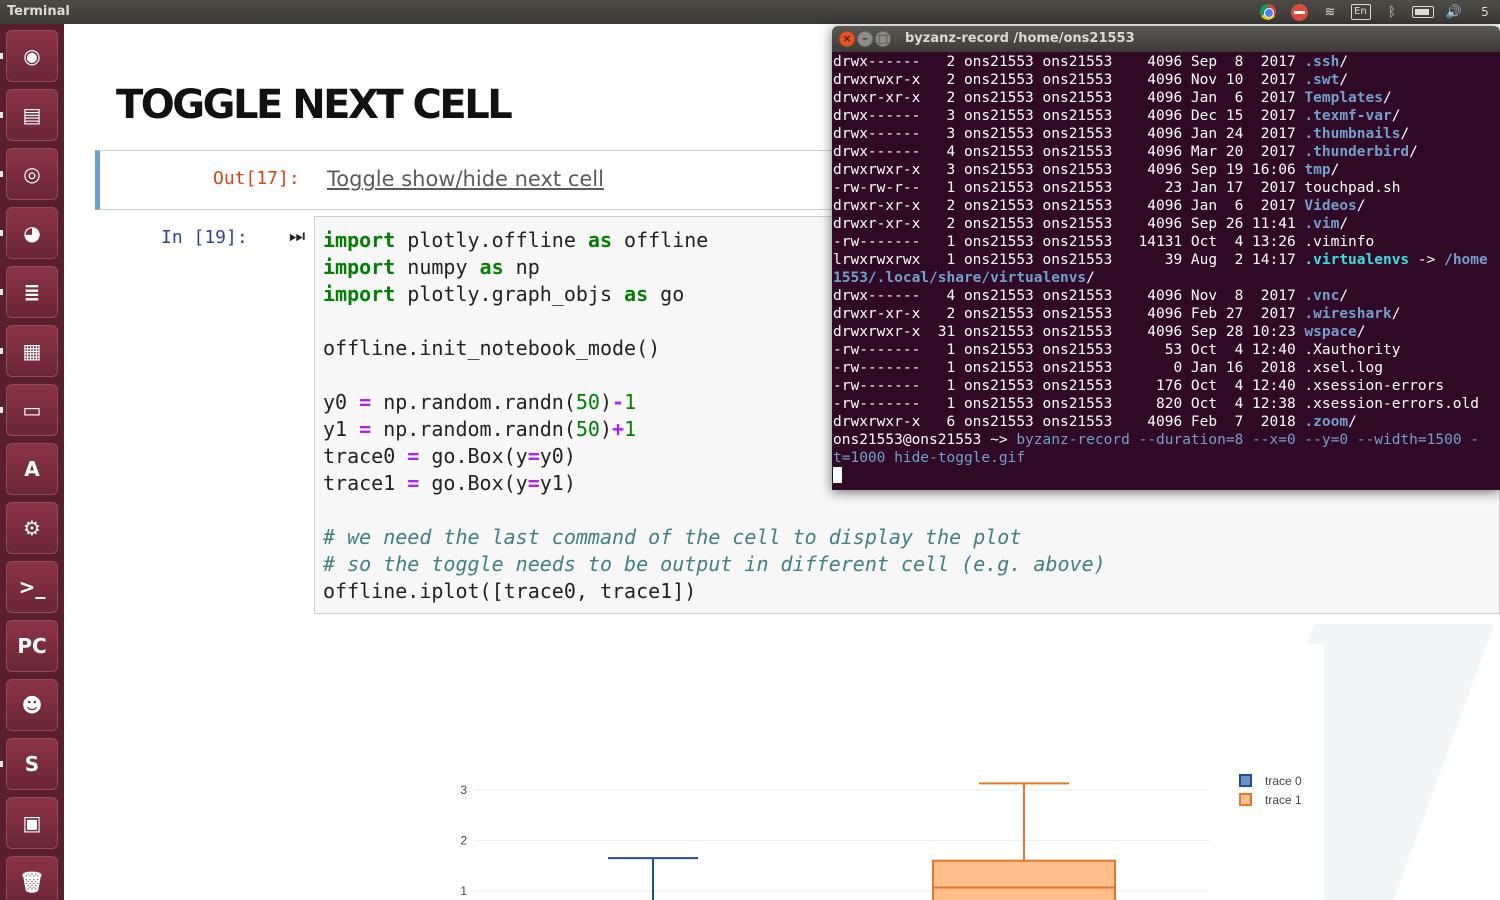  Describe the element at coordinates (1299, 12) in the screenshot. I see `no-entry-icon` at that location.